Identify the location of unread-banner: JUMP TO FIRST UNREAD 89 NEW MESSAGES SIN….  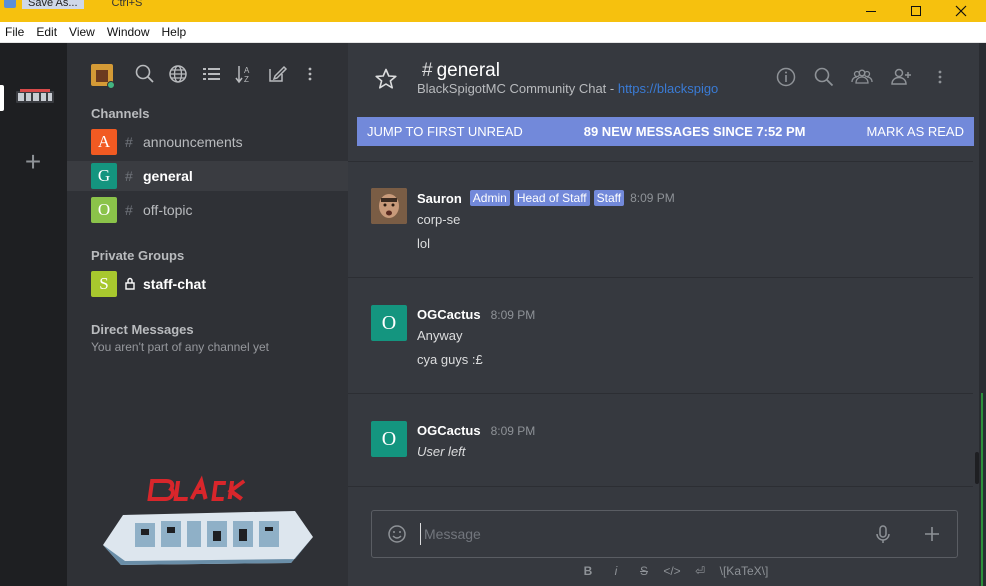
(665, 131).